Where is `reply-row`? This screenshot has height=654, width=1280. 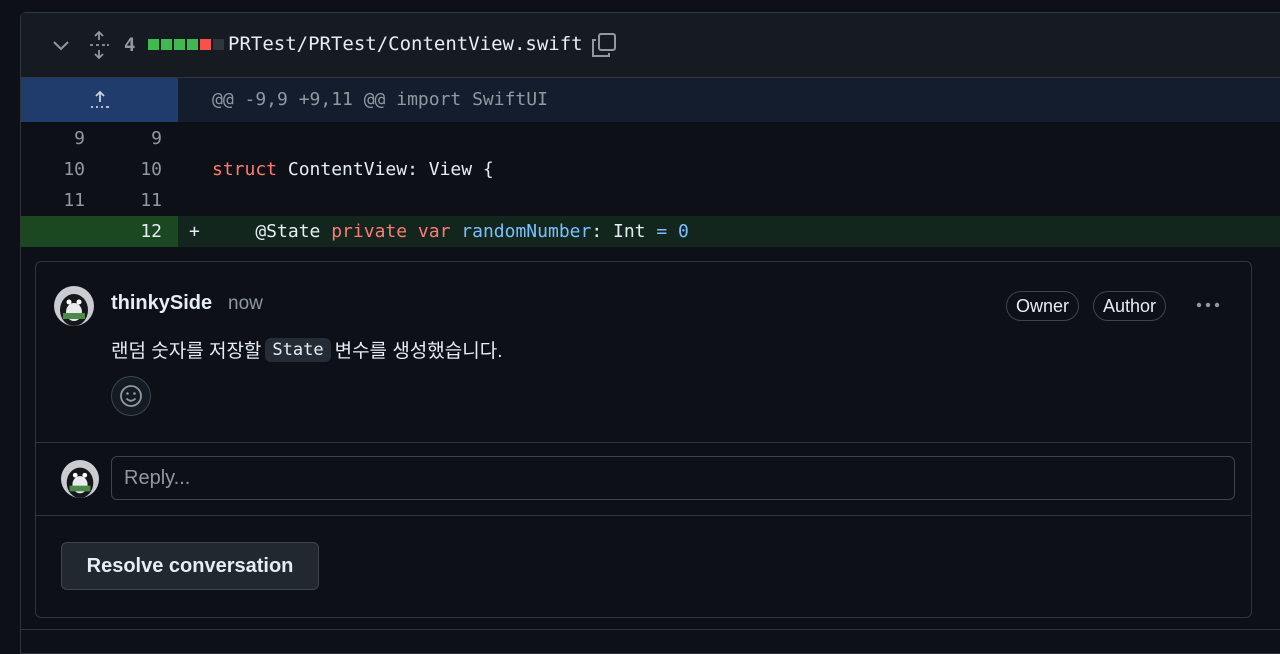
reply-row is located at coordinates (643, 479).